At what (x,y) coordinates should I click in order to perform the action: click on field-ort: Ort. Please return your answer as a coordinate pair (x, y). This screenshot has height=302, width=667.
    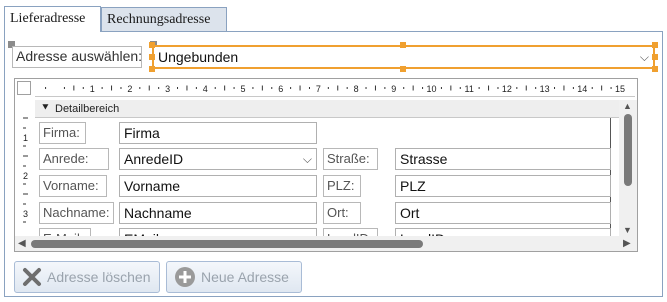
    Looking at the image, I should click on (503, 213).